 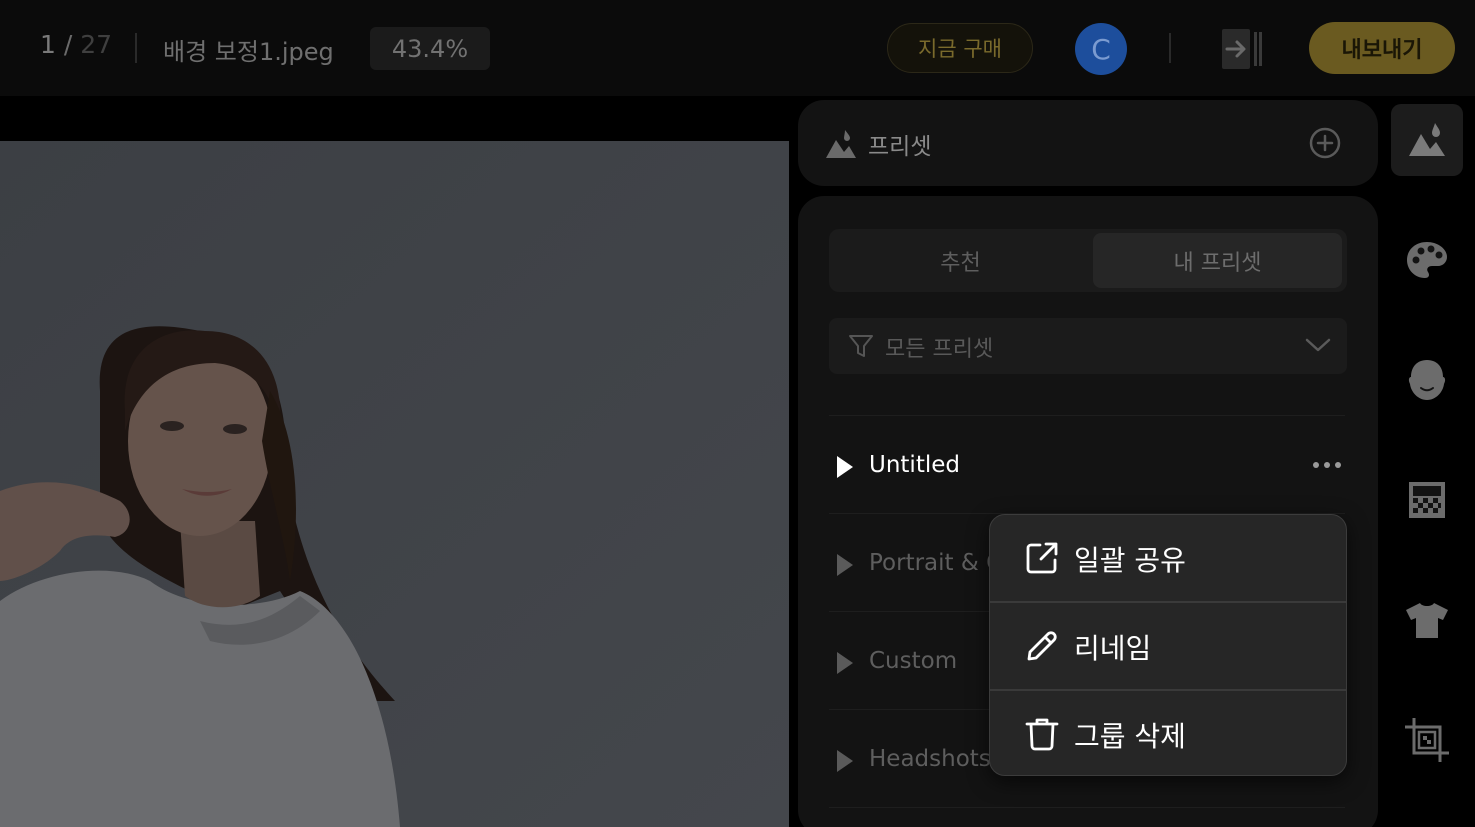 I want to click on trash-icon, so click(x=1042, y=734).